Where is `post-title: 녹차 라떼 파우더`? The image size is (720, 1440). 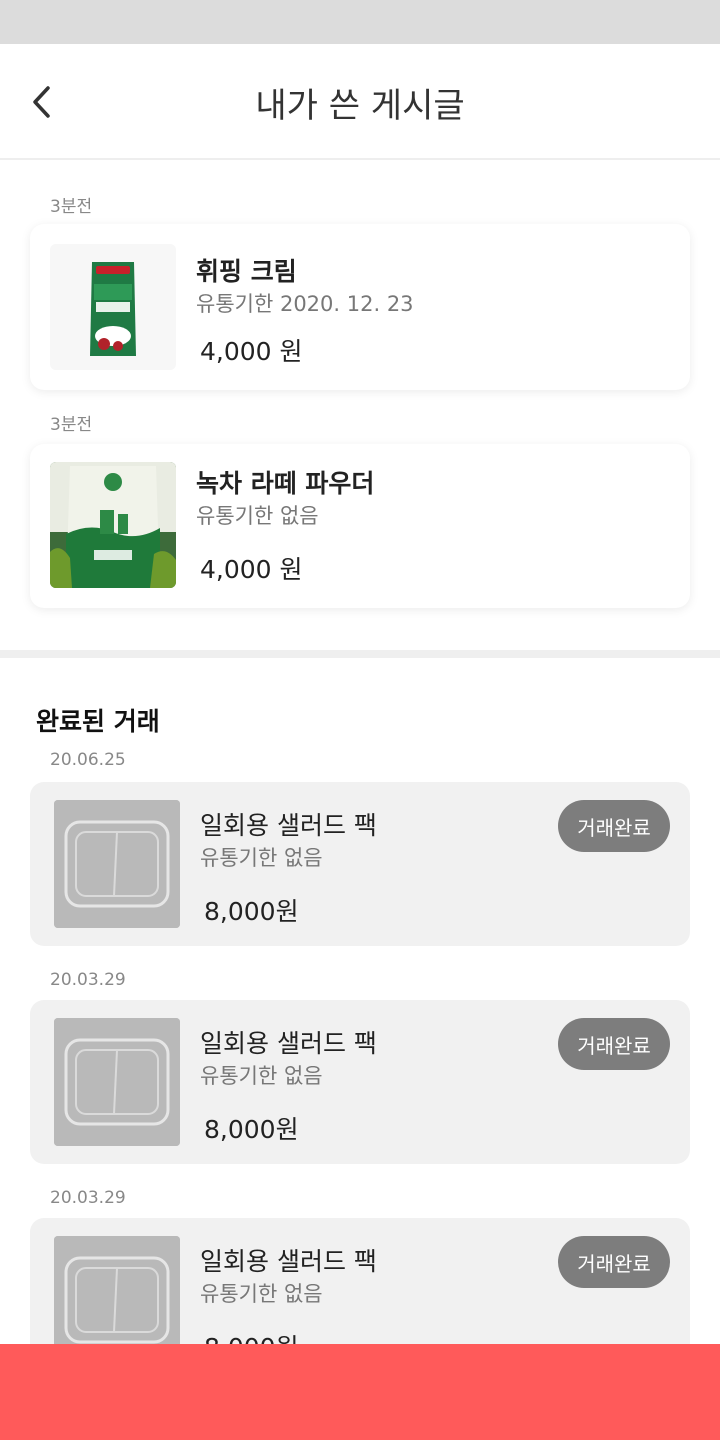 post-title: 녹차 라떼 파우더 is located at coordinates (285, 483).